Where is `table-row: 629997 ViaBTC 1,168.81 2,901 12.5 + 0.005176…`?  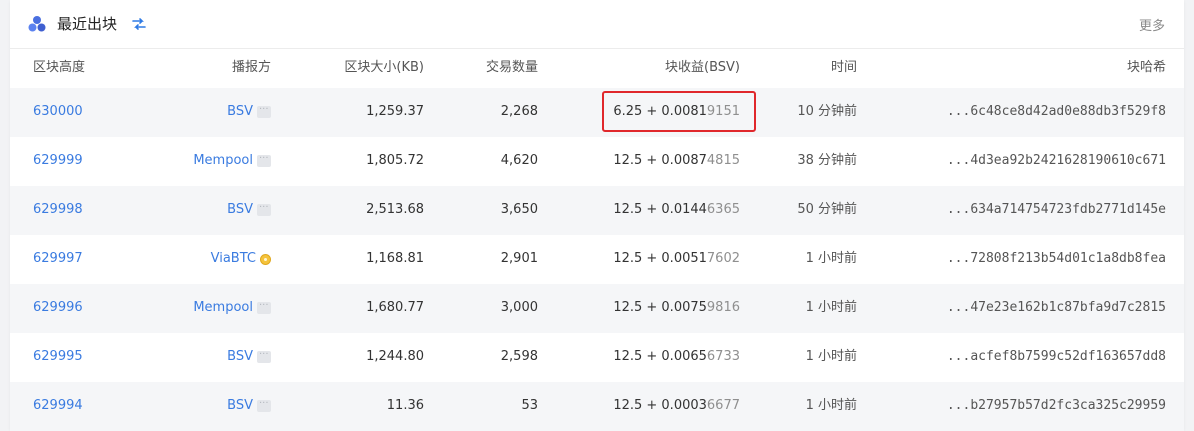
table-row: 629997 ViaBTC 1,168.81 2,901 12.5 + 0.005176… is located at coordinates (597, 259).